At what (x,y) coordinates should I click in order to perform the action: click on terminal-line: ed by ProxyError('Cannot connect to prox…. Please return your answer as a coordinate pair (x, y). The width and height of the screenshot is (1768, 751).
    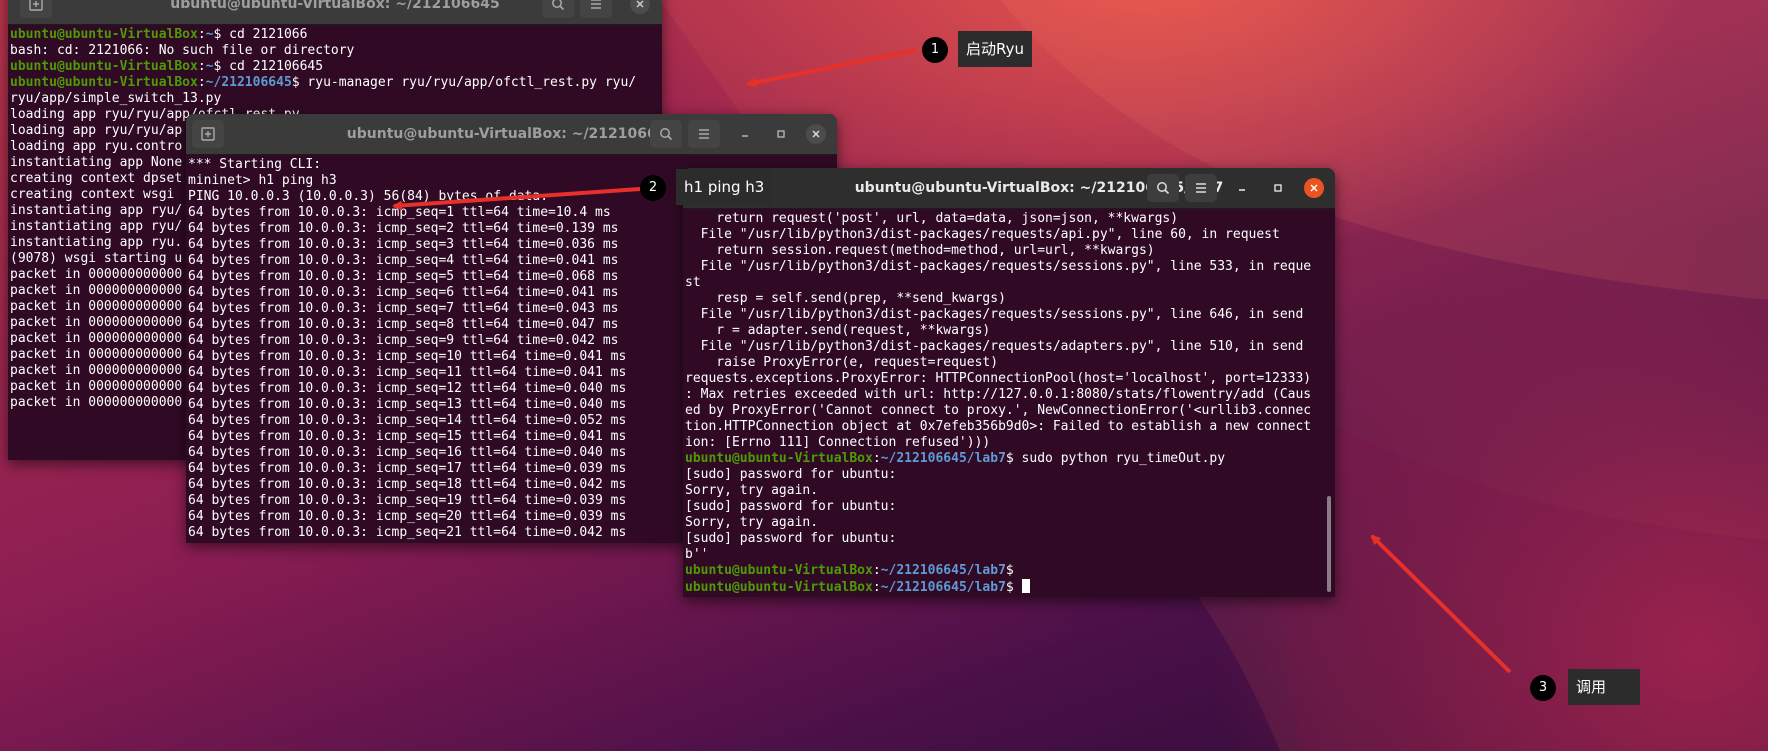
    Looking at the image, I should click on (998, 410).